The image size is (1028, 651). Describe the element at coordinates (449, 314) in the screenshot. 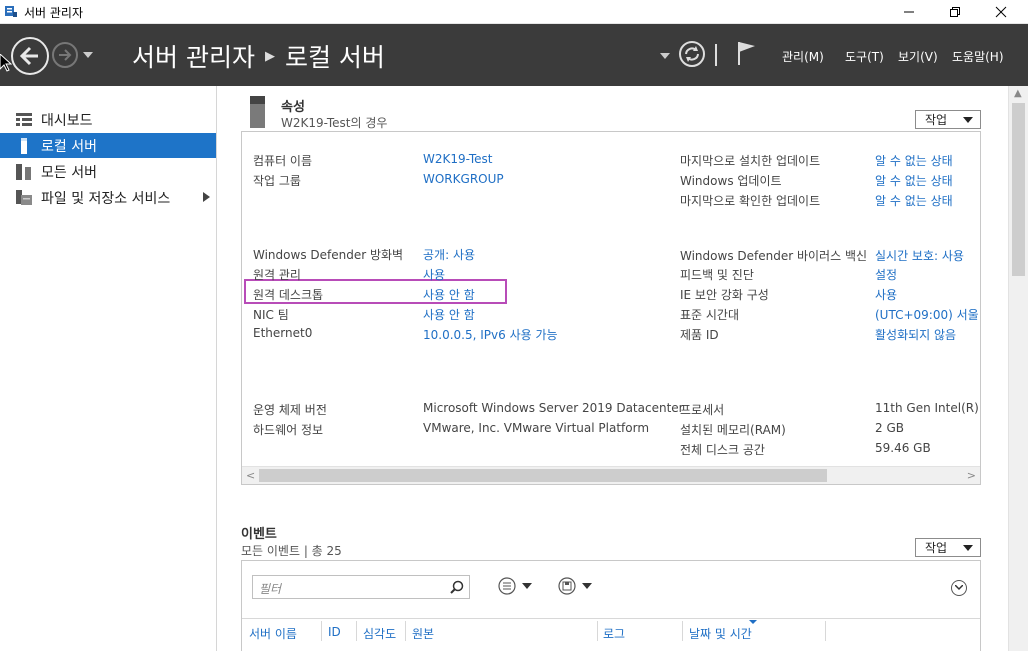

I see `prop-value-nic-teaming: 사용 안 함` at that location.